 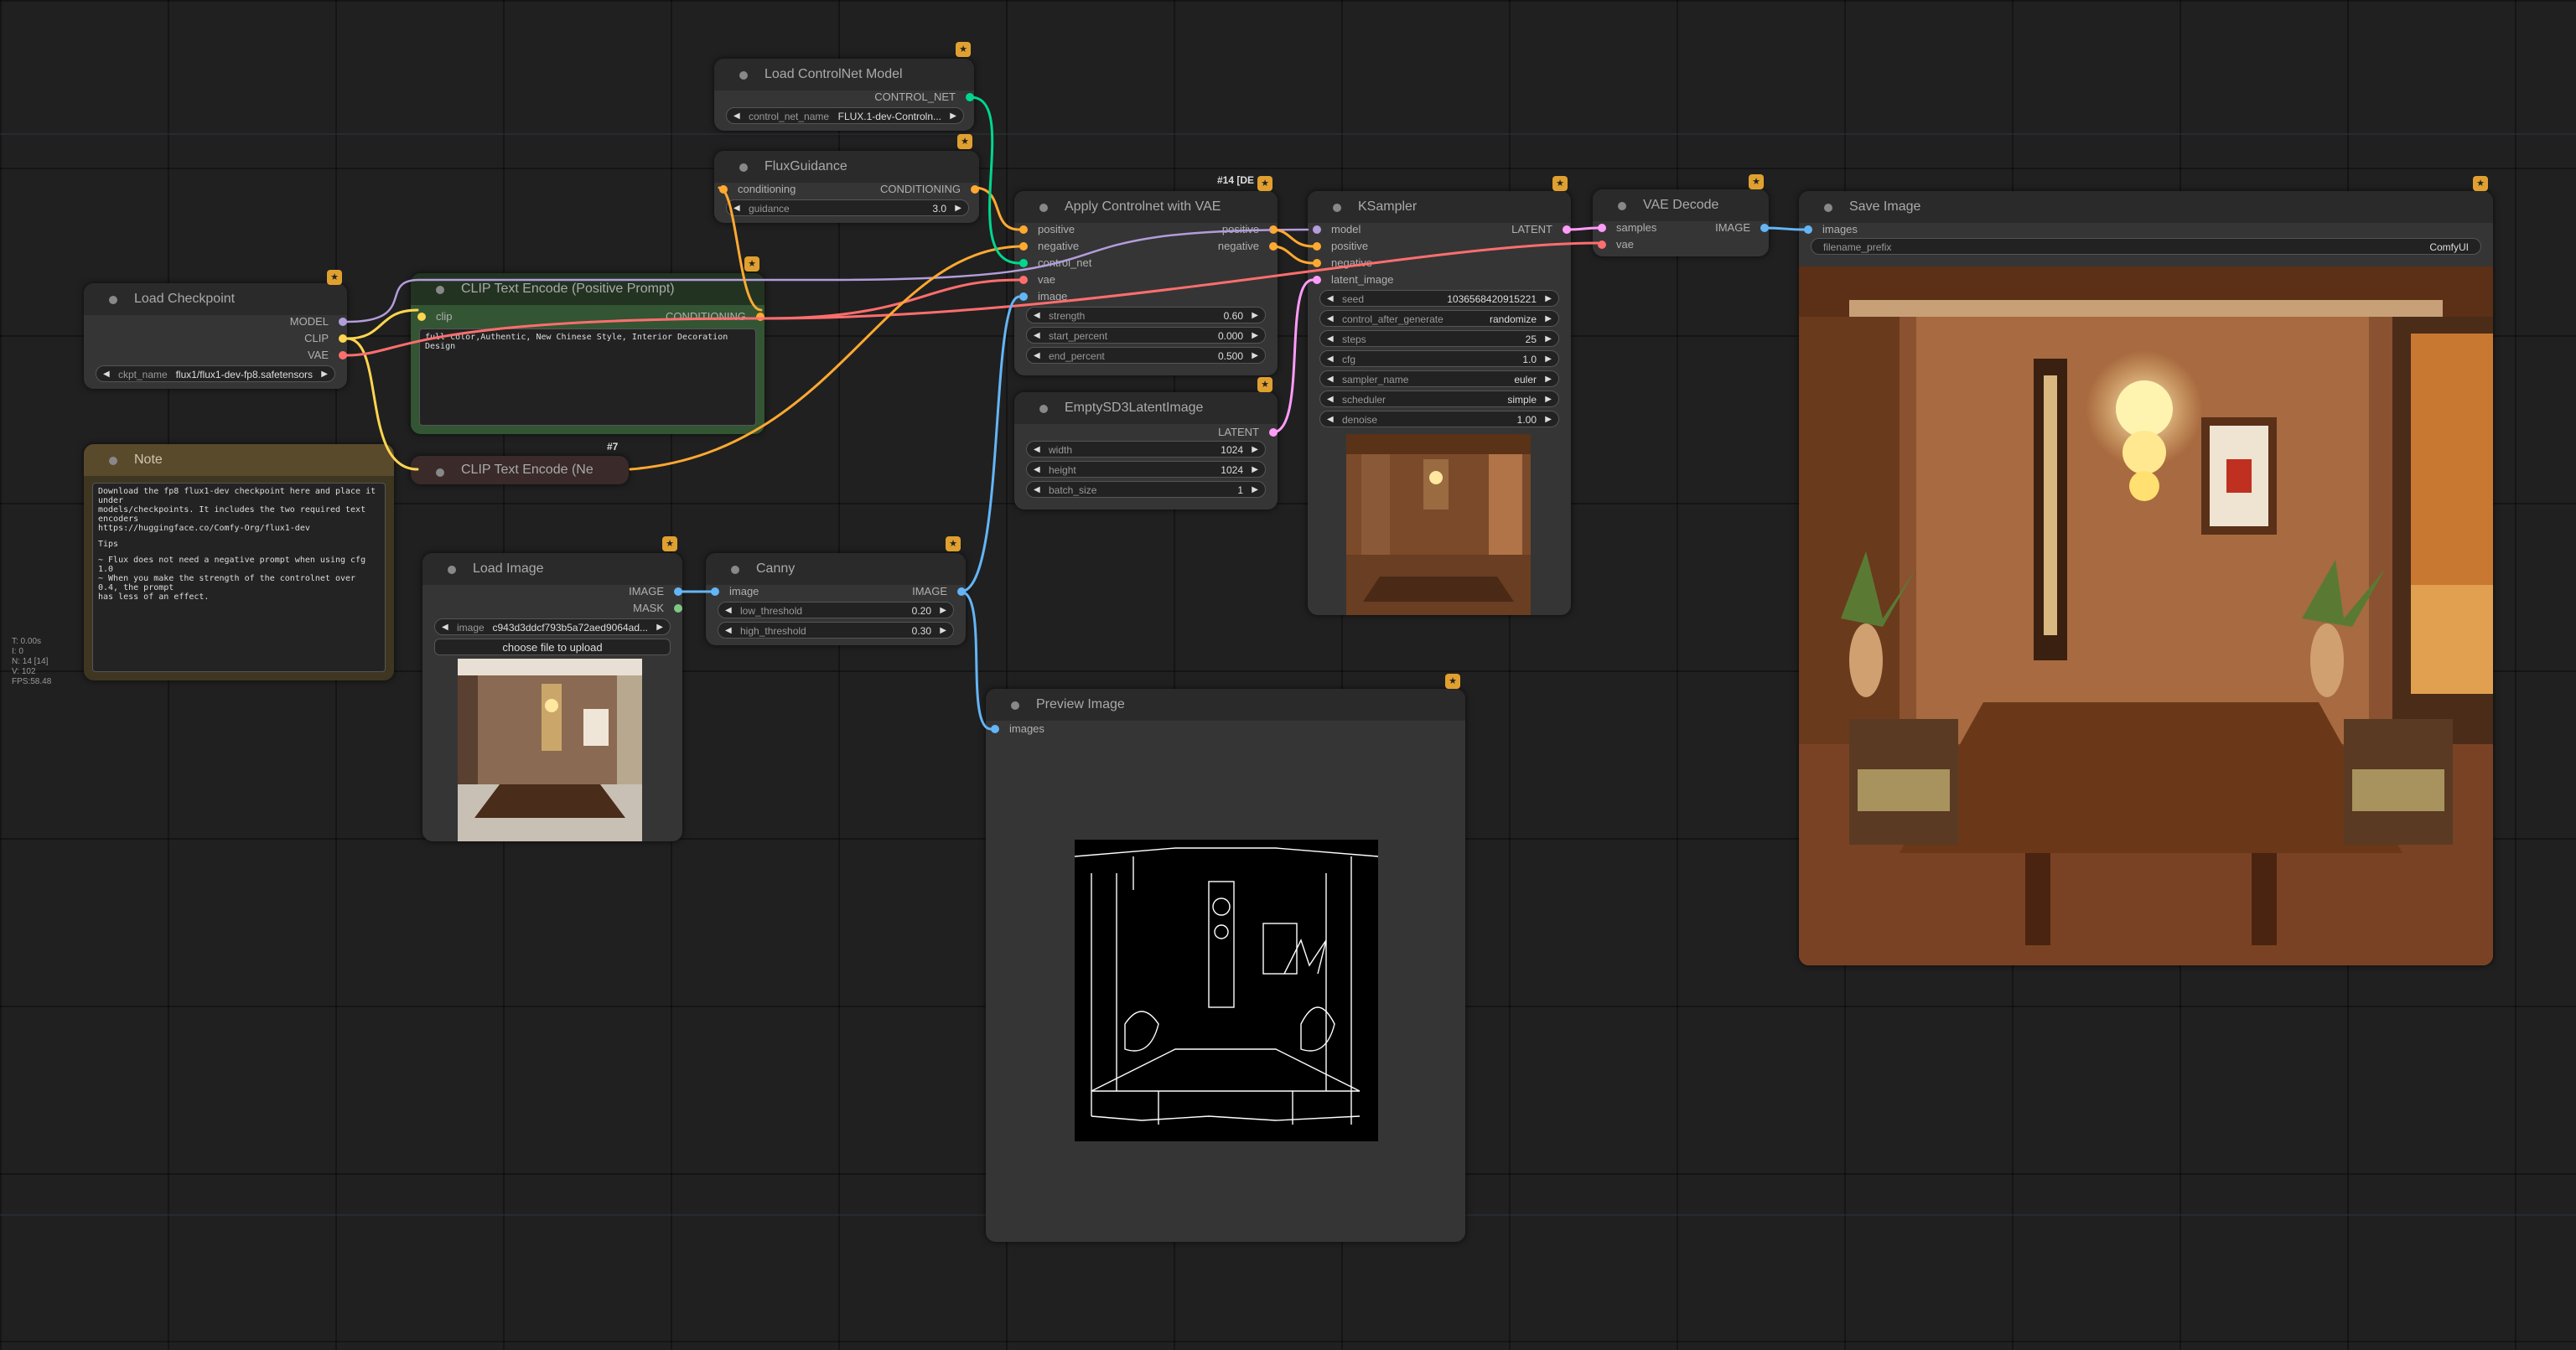 I want to click on input-model: model, so click(x=1376, y=229).